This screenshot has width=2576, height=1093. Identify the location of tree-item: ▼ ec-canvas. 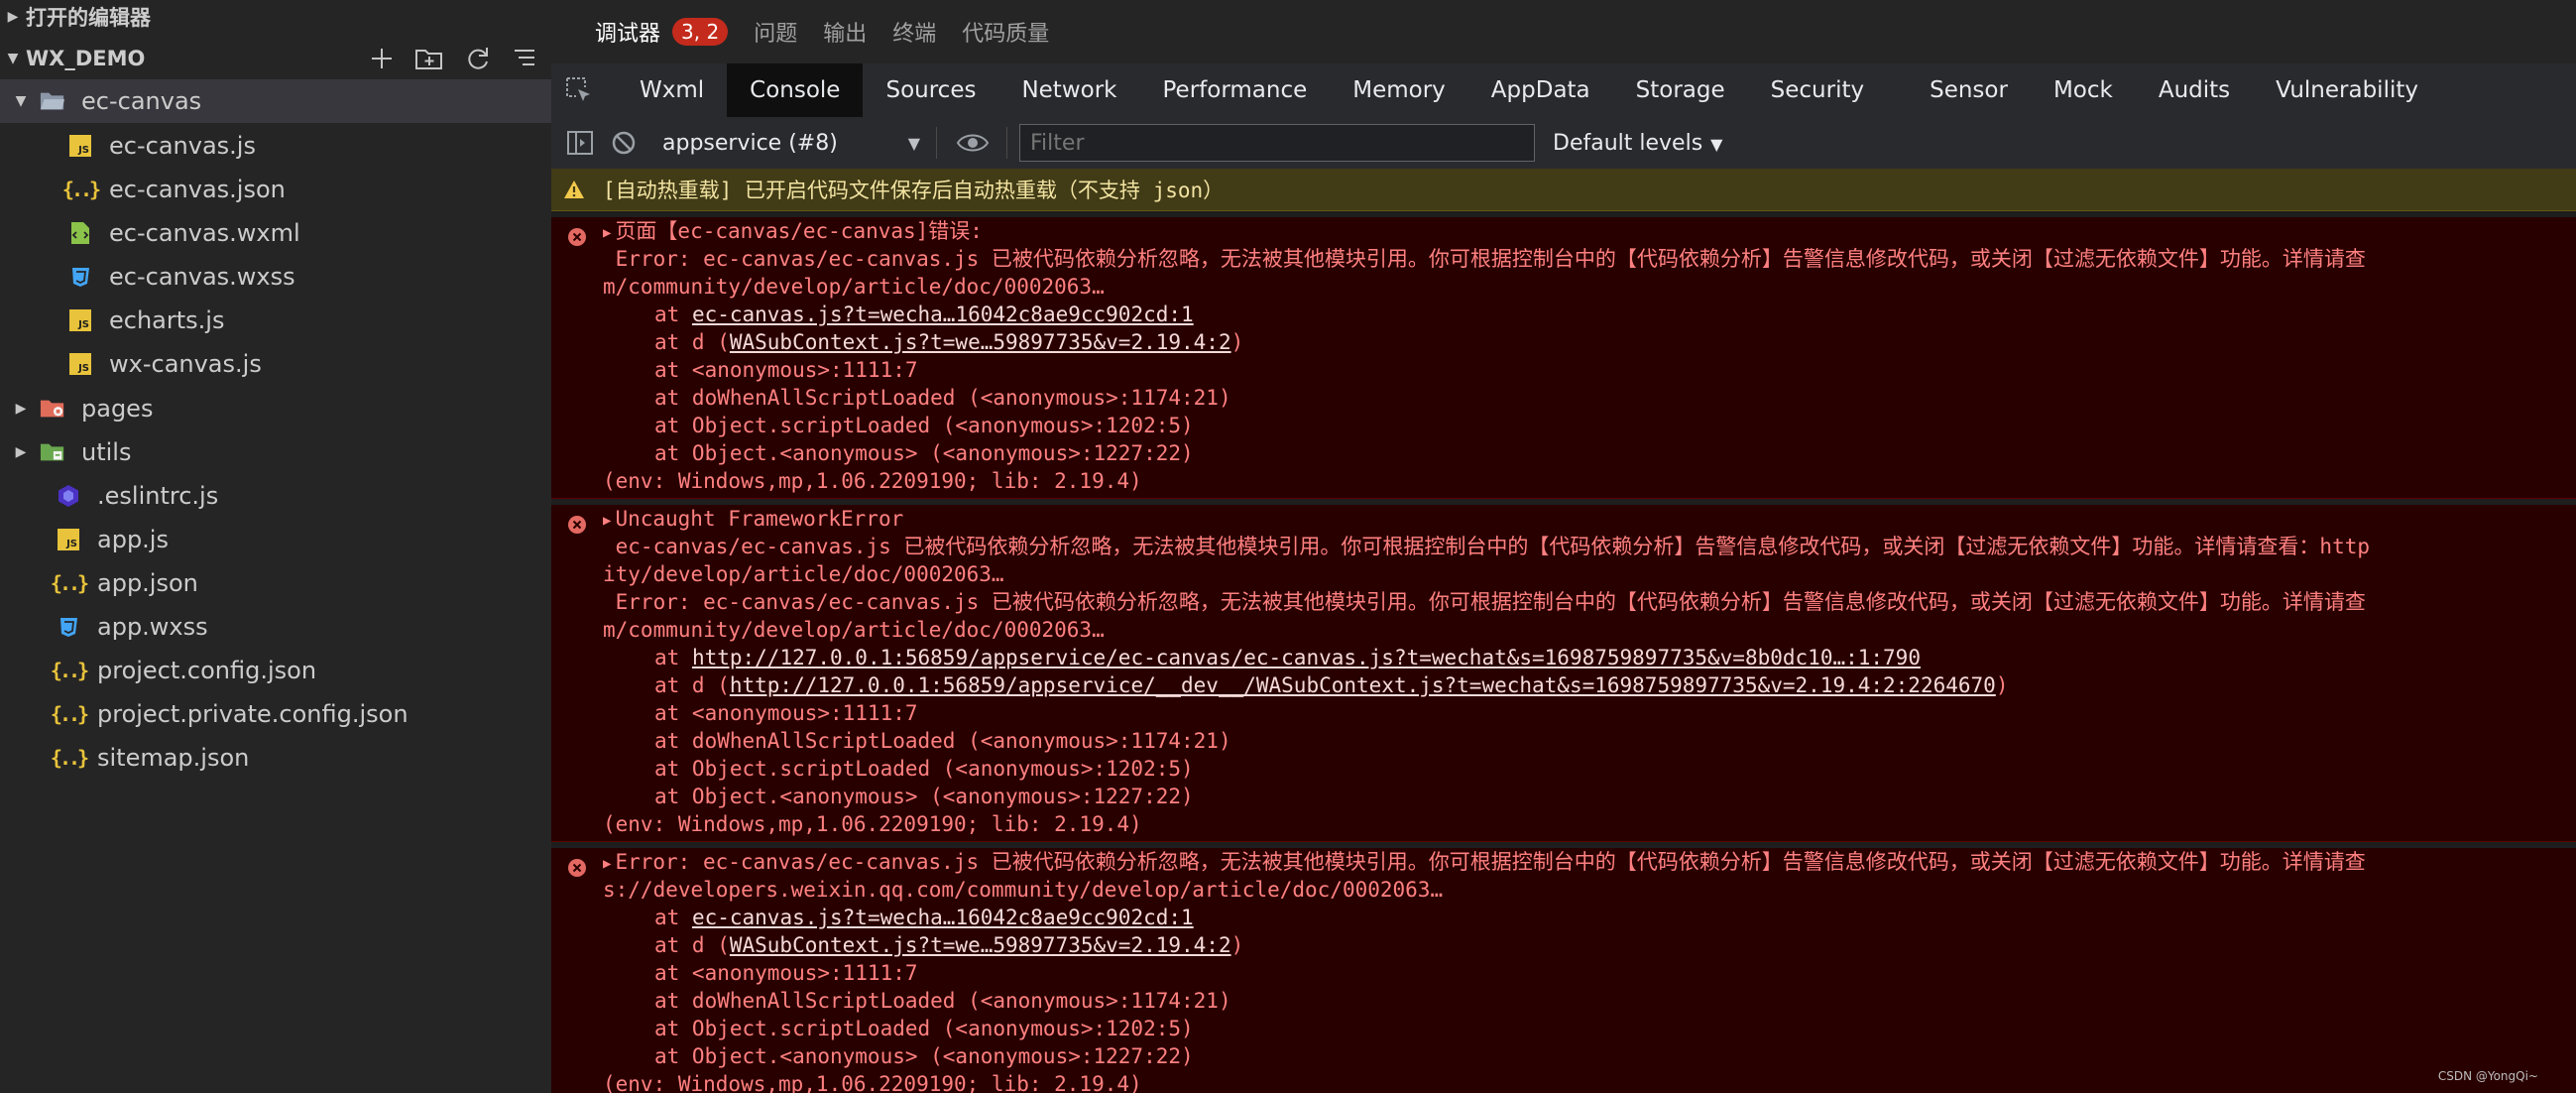
(275, 101).